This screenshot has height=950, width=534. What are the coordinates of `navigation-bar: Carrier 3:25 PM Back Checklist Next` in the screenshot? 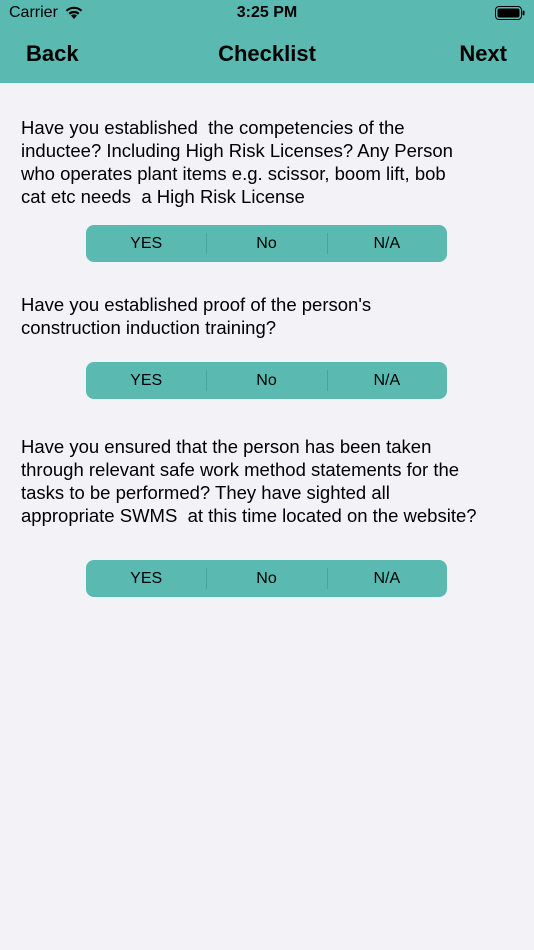 It's located at (267, 41).